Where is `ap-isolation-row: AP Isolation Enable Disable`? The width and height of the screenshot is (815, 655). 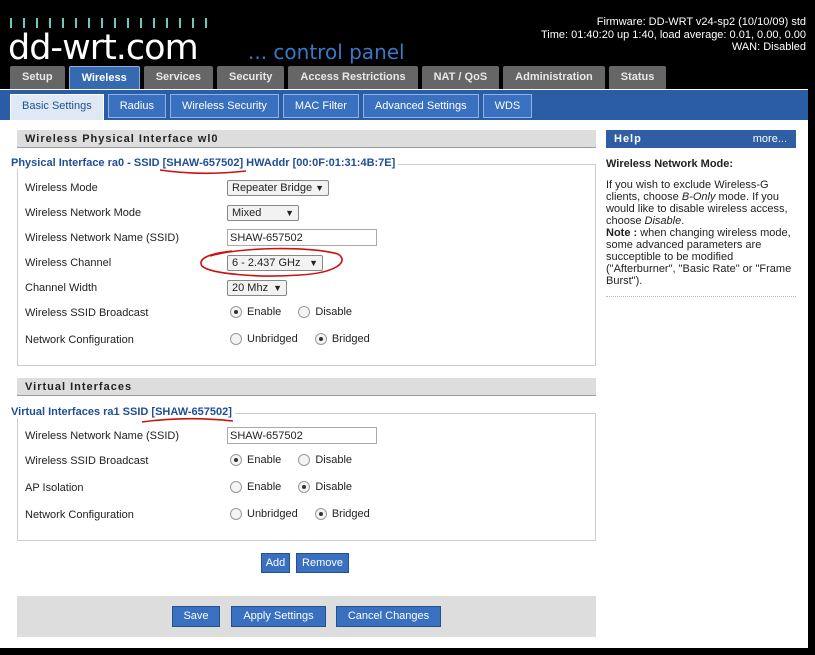 ap-isolation-row: AP Isolation Enable Disable is located at coordinates (310, 489).